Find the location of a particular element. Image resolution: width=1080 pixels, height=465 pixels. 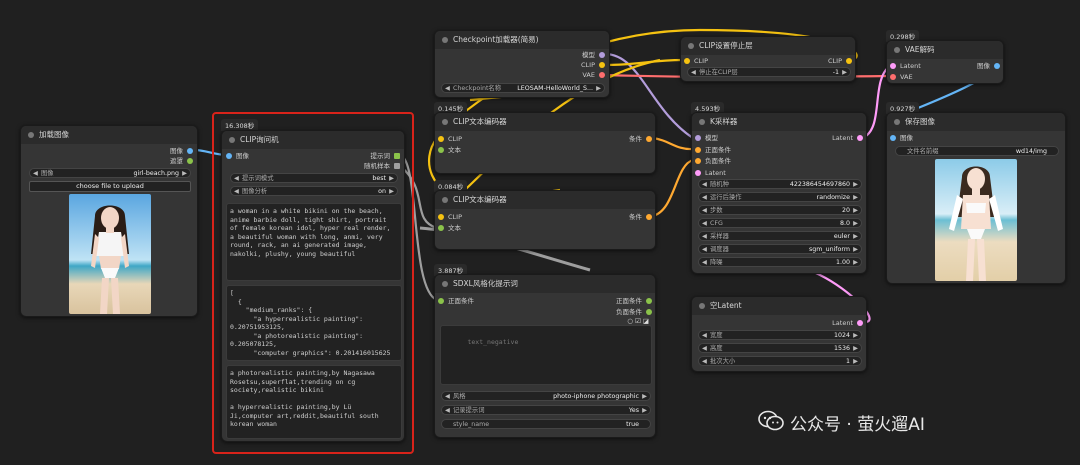

output-vae: VAE is located at coordinates (593, 75).